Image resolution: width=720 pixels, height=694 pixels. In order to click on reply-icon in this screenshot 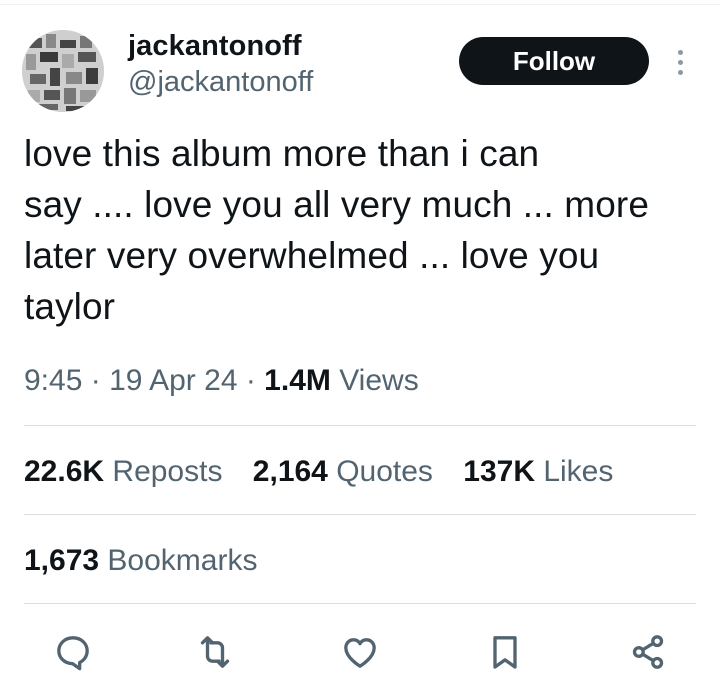, I will do `click(73, 653)`.